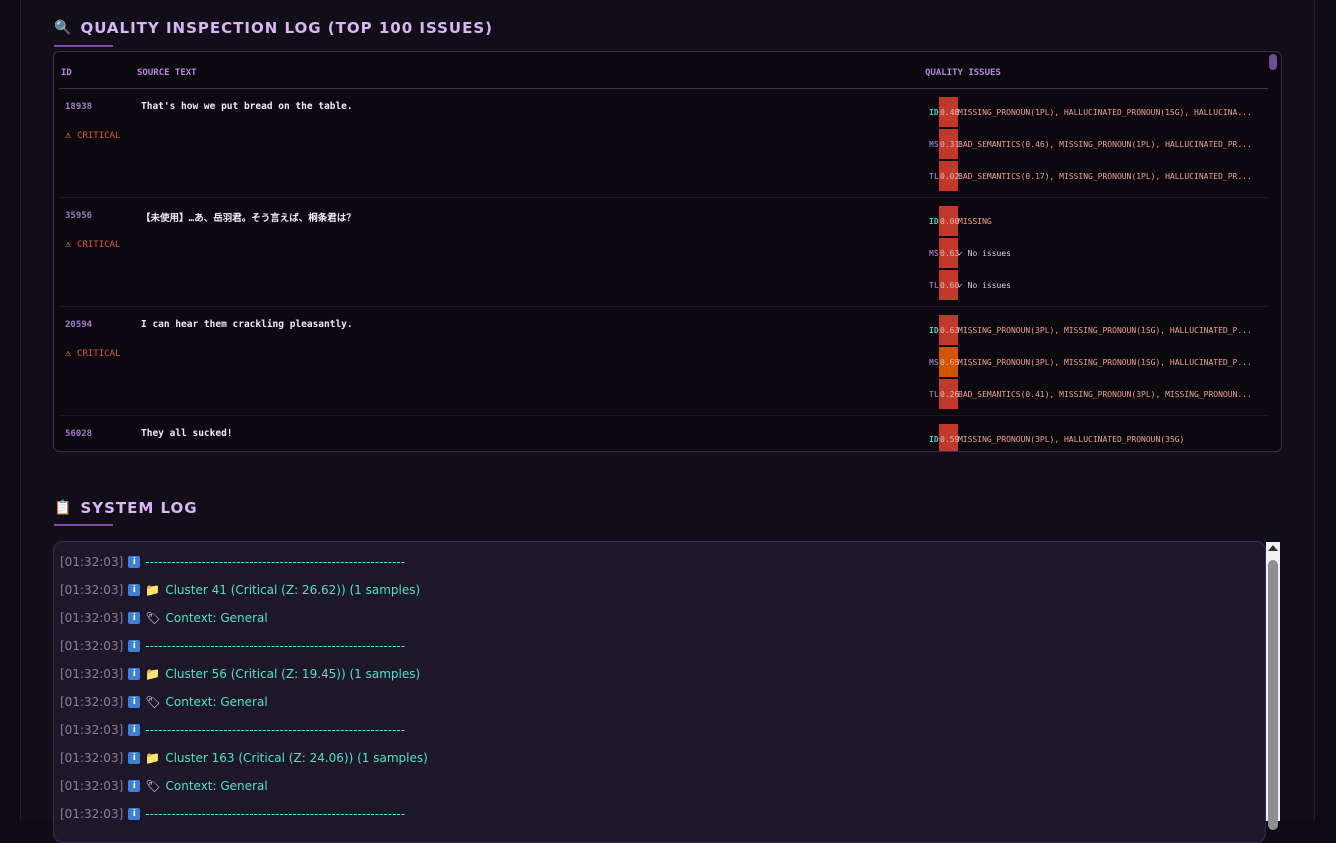  I want to click on issue-score: 0.00, so click(950, 221).